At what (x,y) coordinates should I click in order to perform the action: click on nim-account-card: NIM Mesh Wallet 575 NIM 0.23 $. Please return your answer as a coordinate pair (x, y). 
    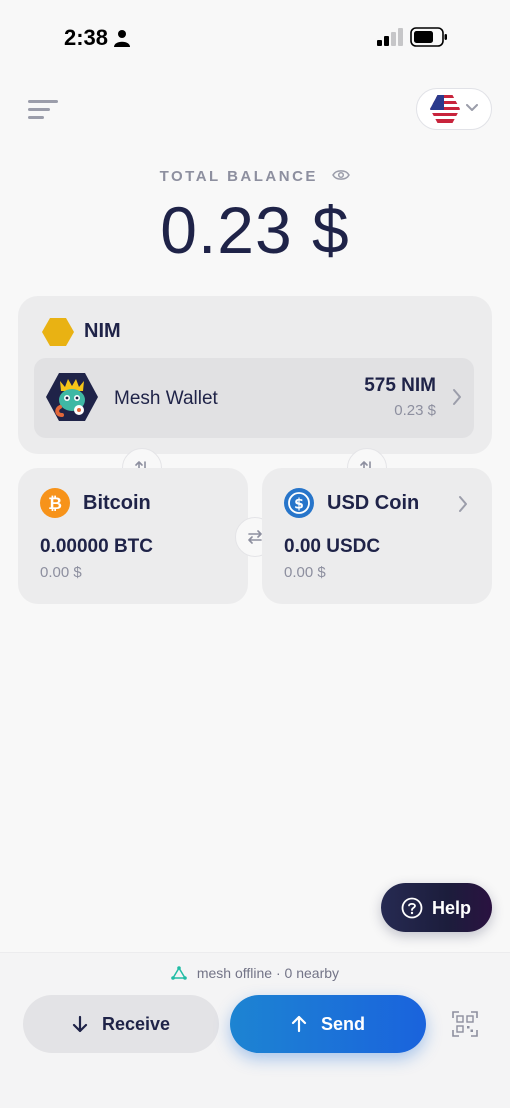
    Looking at the image, I should click on (255, 375).